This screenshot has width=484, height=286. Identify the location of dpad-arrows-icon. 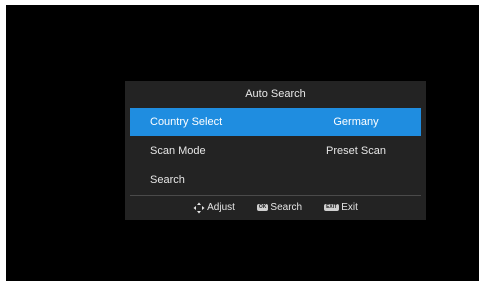
(199, 207).